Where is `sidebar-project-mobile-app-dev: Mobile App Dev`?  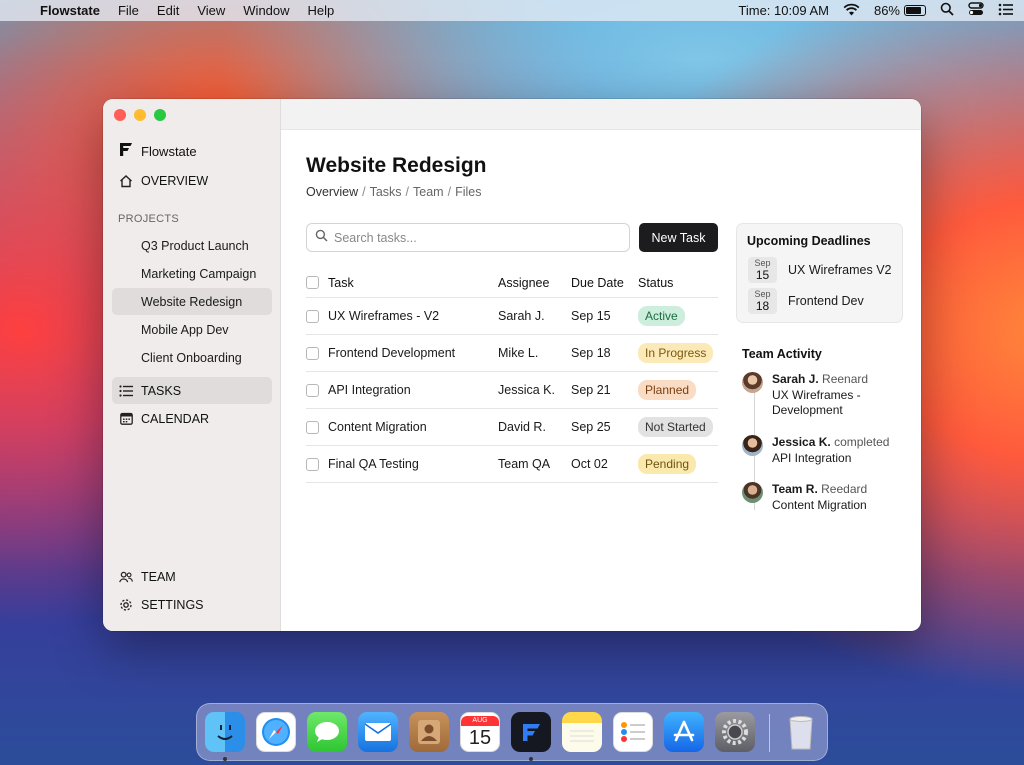 sidebar-project-mobile-app-dev: Mobile App Dev is located at coordinates (192, 329).